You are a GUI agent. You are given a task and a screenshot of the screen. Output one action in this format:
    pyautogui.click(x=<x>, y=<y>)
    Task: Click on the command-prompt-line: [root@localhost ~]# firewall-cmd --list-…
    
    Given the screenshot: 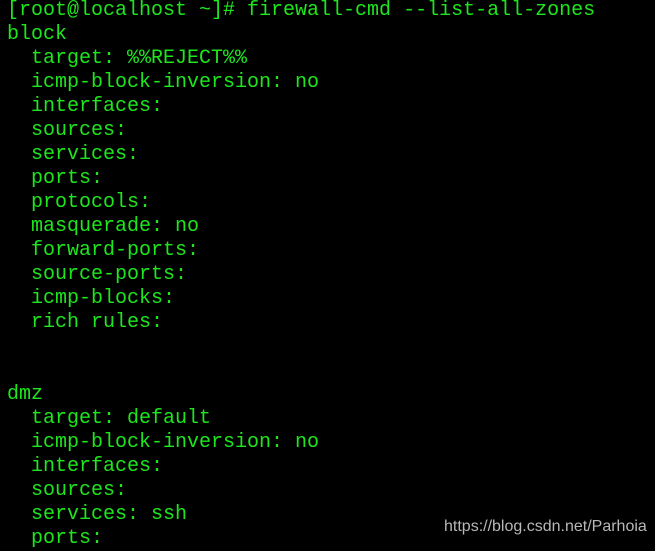 What is the action you would take?
    pyautogui.click(x=301, y=11)
    